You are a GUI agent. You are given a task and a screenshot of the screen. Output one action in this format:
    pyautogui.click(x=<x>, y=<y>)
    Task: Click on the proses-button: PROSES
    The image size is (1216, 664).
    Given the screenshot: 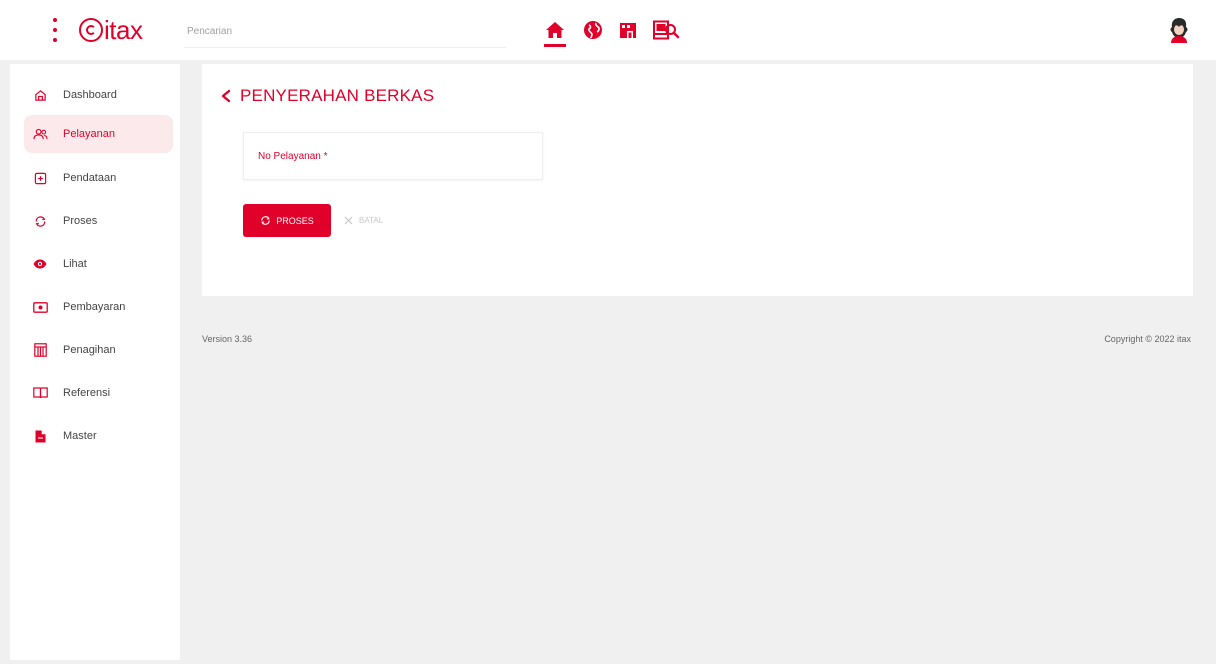 What is the action you would take?
    pyautogui.click(x=287, y=220)
    